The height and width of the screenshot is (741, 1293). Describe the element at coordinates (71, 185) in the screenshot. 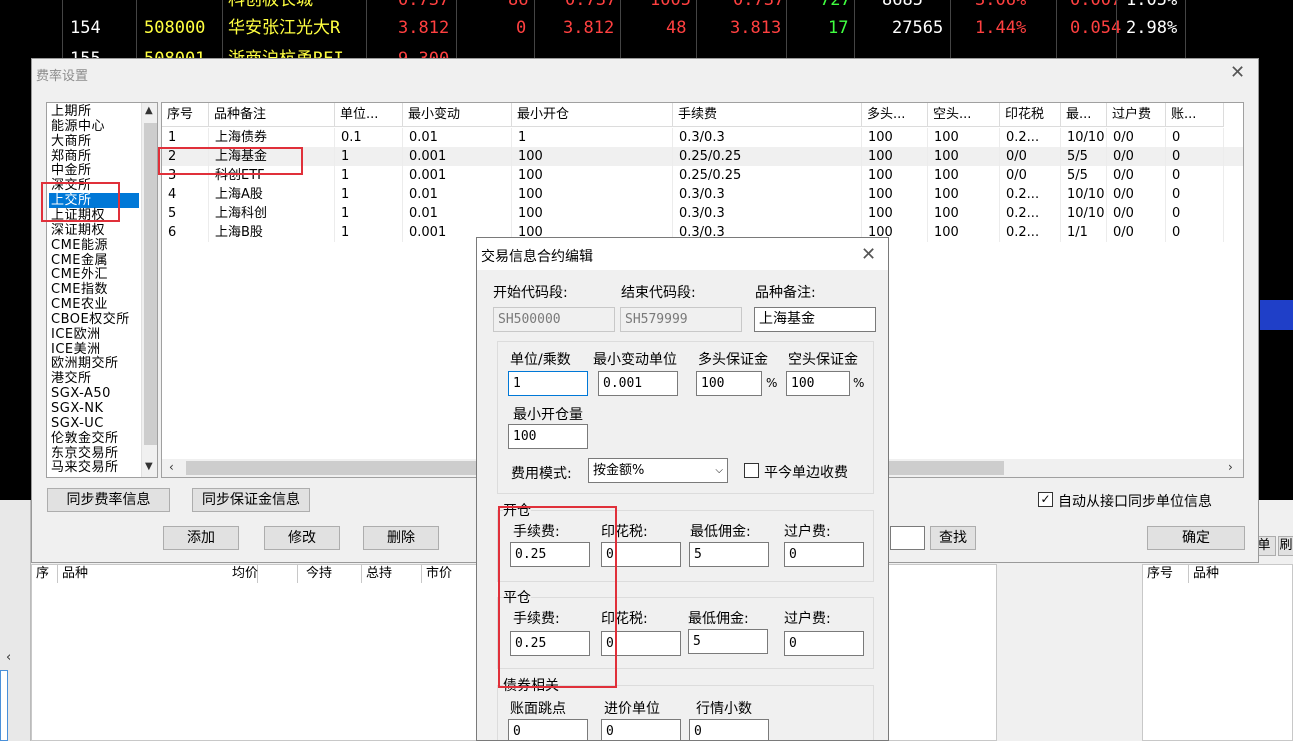

I see `exchange-item: 深交所` at that location.